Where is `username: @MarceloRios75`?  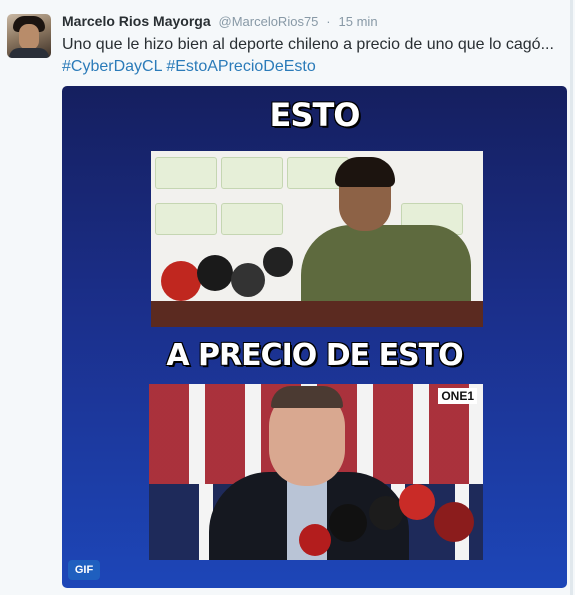 username: @MarceloRios75 is located at coordinates (269, 21).